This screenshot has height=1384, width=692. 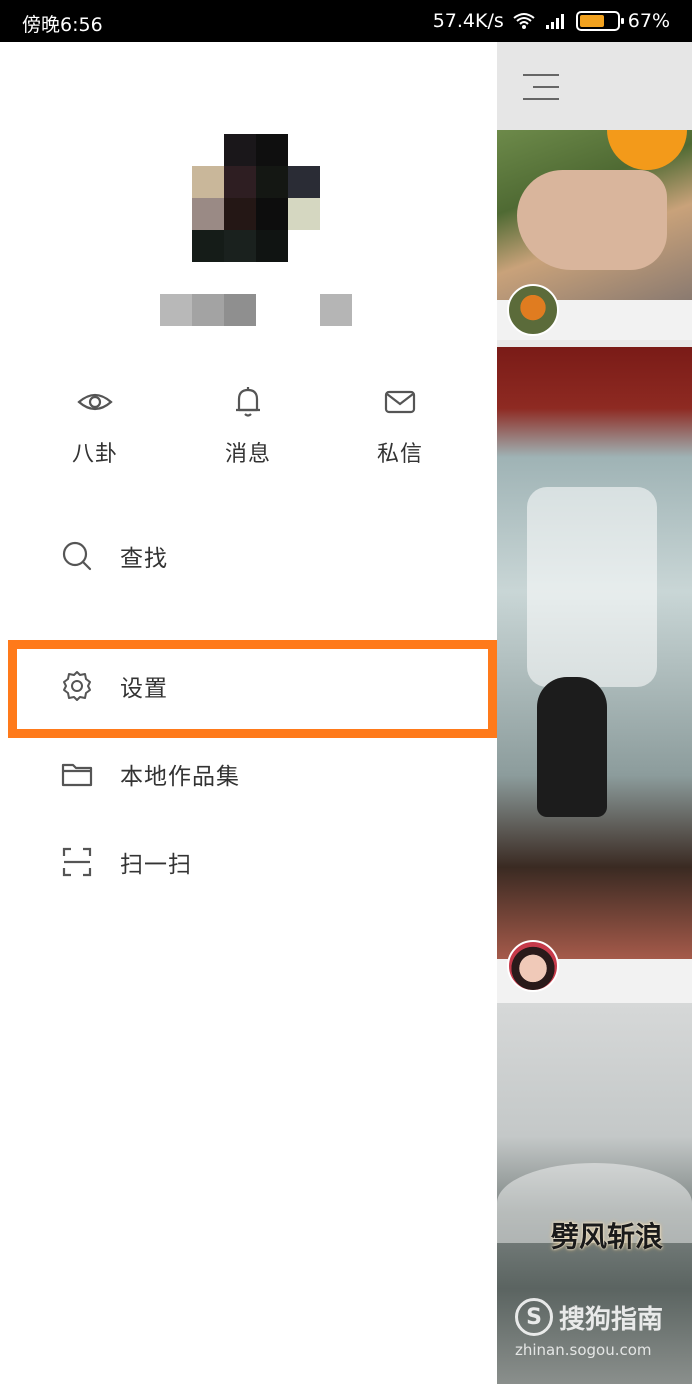 What do you see at coordinates (583, 1350) in the screenshot?
I see `watermark-url: zhinan.sogou.com` at bounding box center [583, 1350].